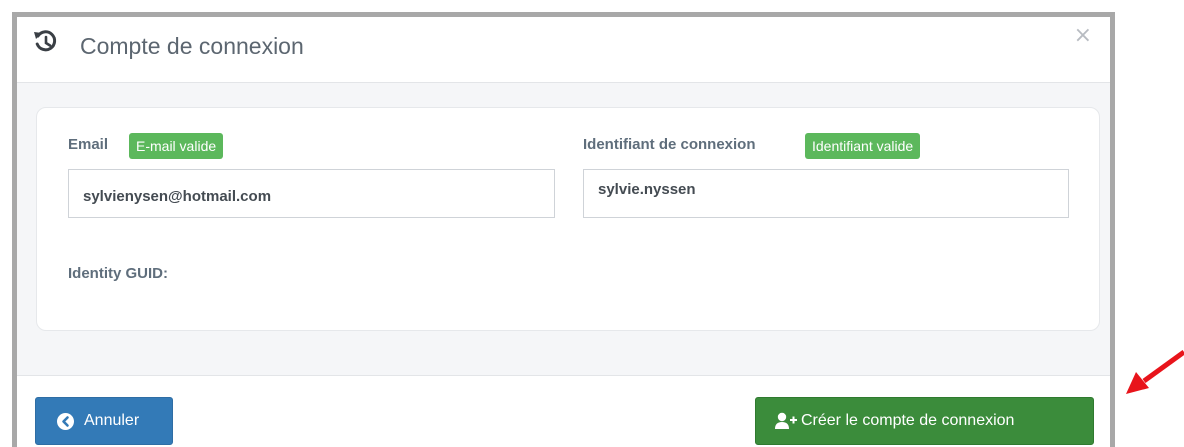  What do you see at coordinates (1155, 371) in the screenshot?
I see `red-arrow-icon` at bounding box center [1155, 371].